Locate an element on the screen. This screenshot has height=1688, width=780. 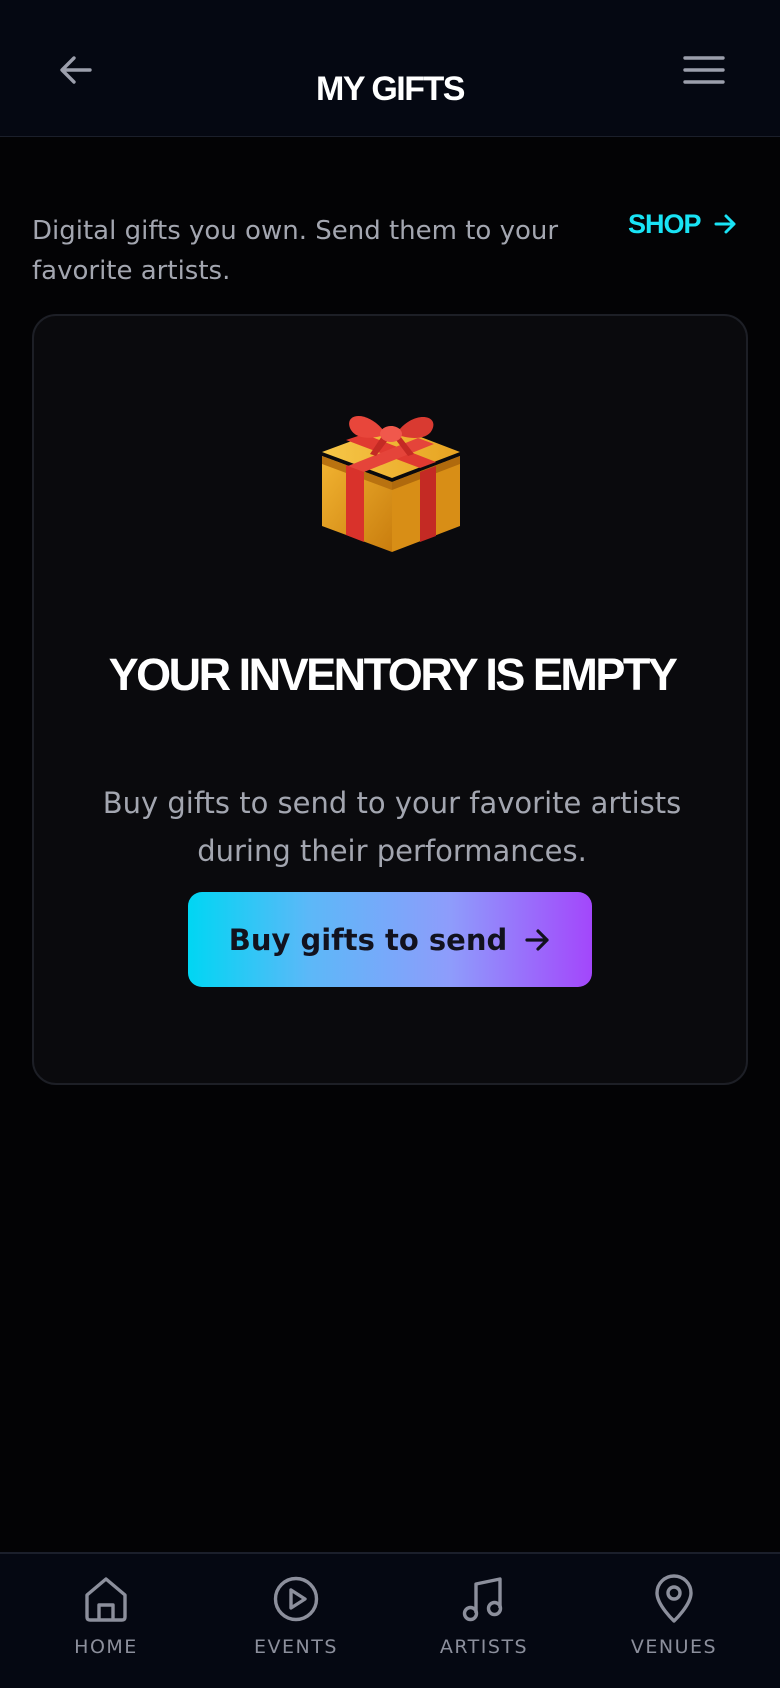
nav-item-events: EVENTS is located at coordinates (296, 1624).